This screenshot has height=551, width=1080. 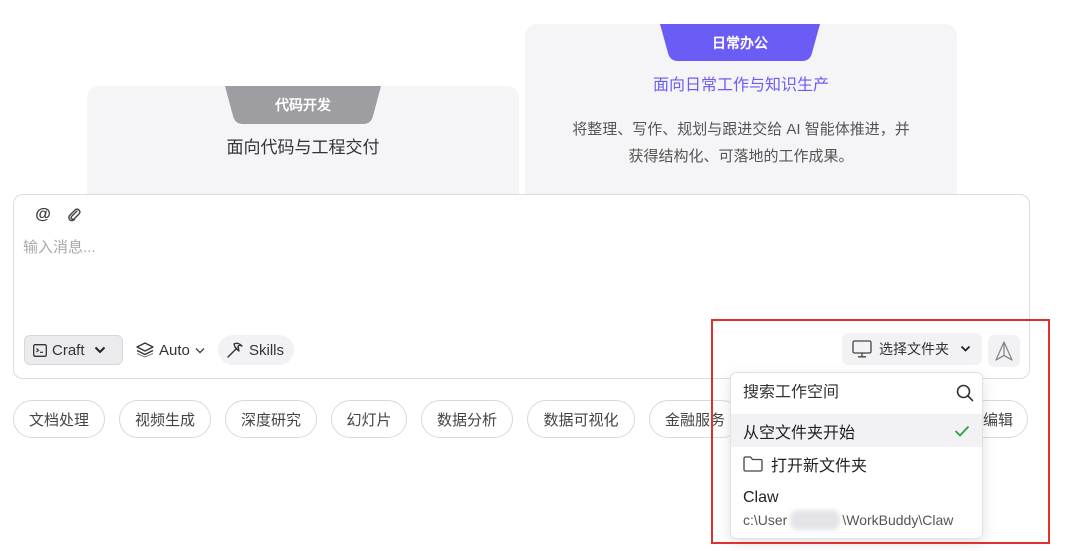 I want to click on select-folder-button: 选择文件夹, so click(x=912, y=349).